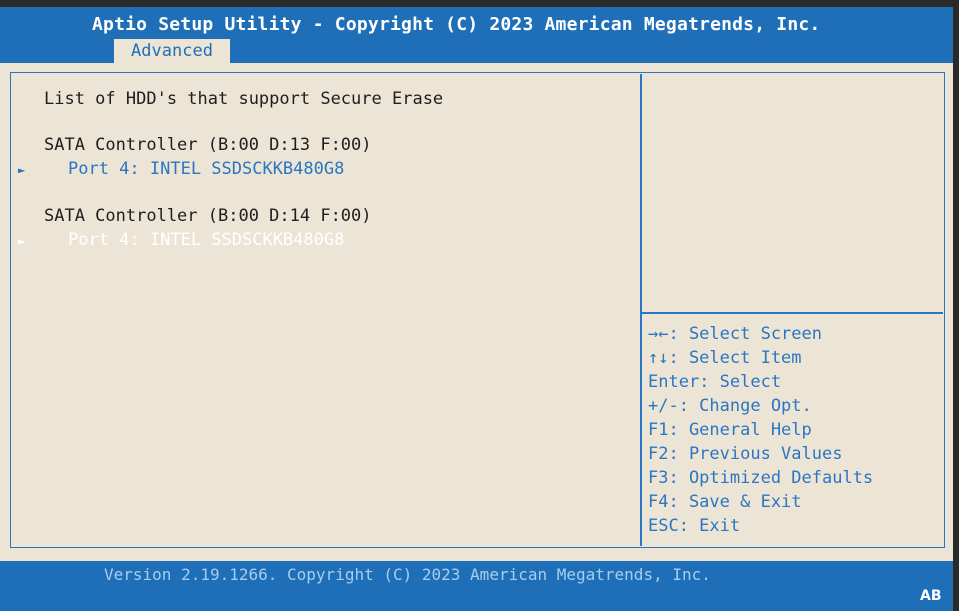 This screenshot has height=611, width=959. I want to click on help-select-item: ↑↓: Select Item, so click(725, 358).